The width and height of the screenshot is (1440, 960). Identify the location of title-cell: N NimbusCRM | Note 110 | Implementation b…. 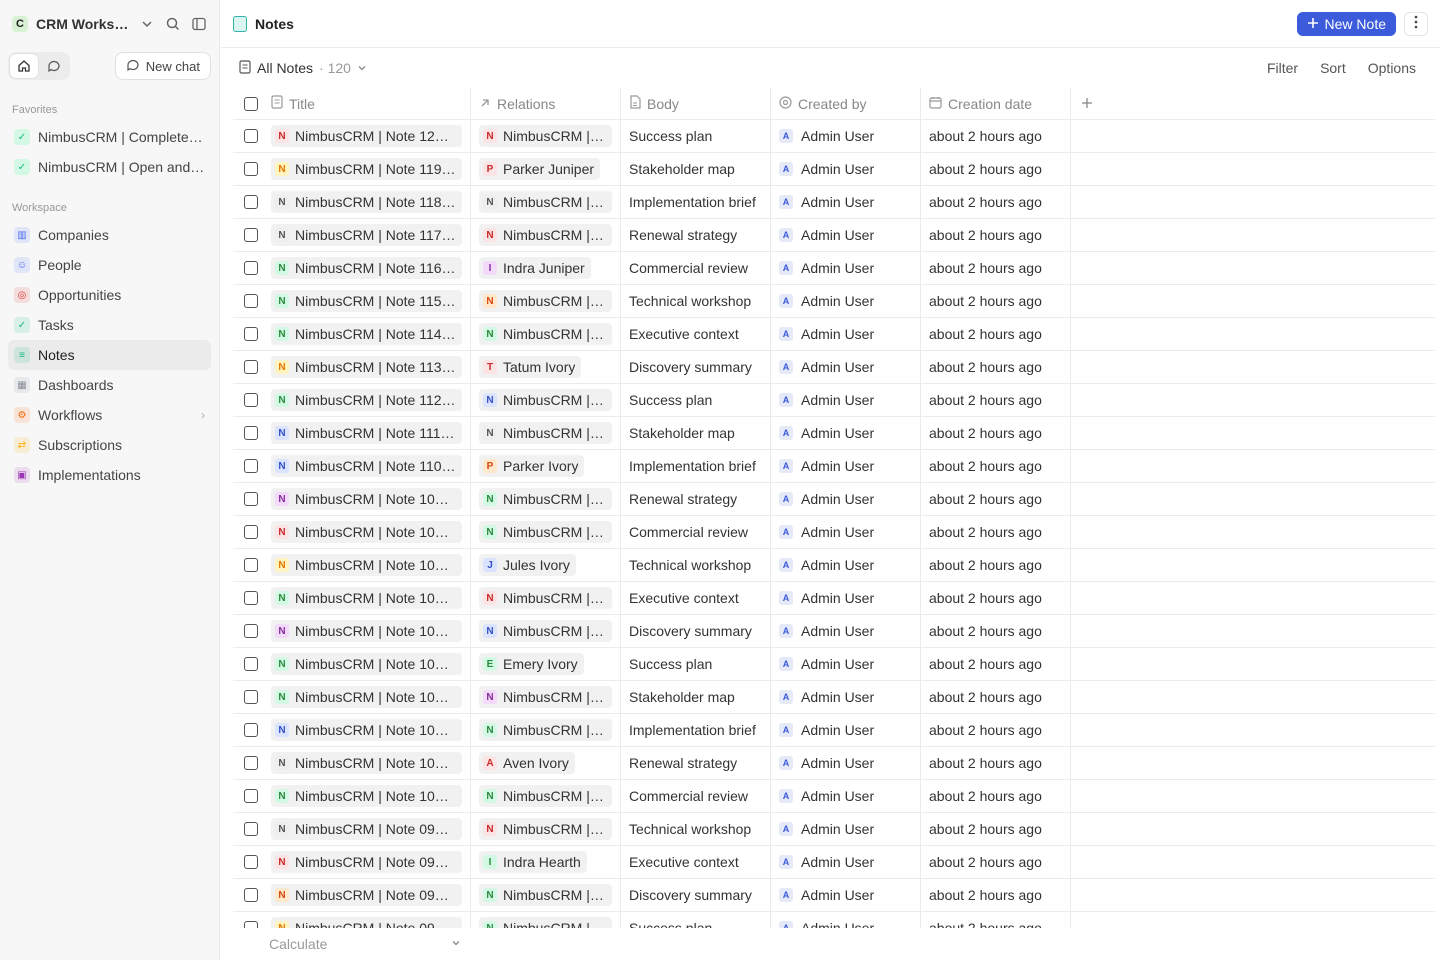
(370, 466).